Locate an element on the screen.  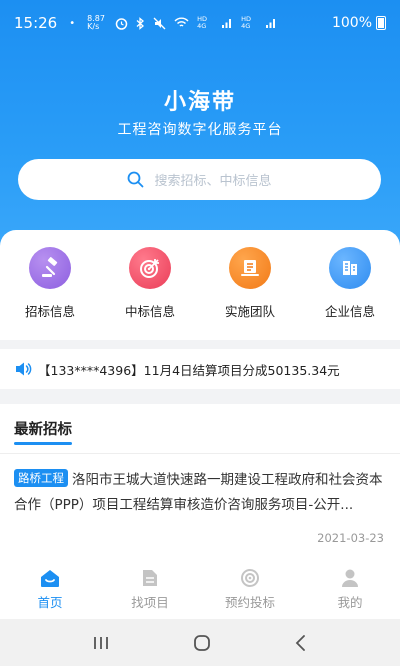
mute-icon is located at coordinates (159, 23).